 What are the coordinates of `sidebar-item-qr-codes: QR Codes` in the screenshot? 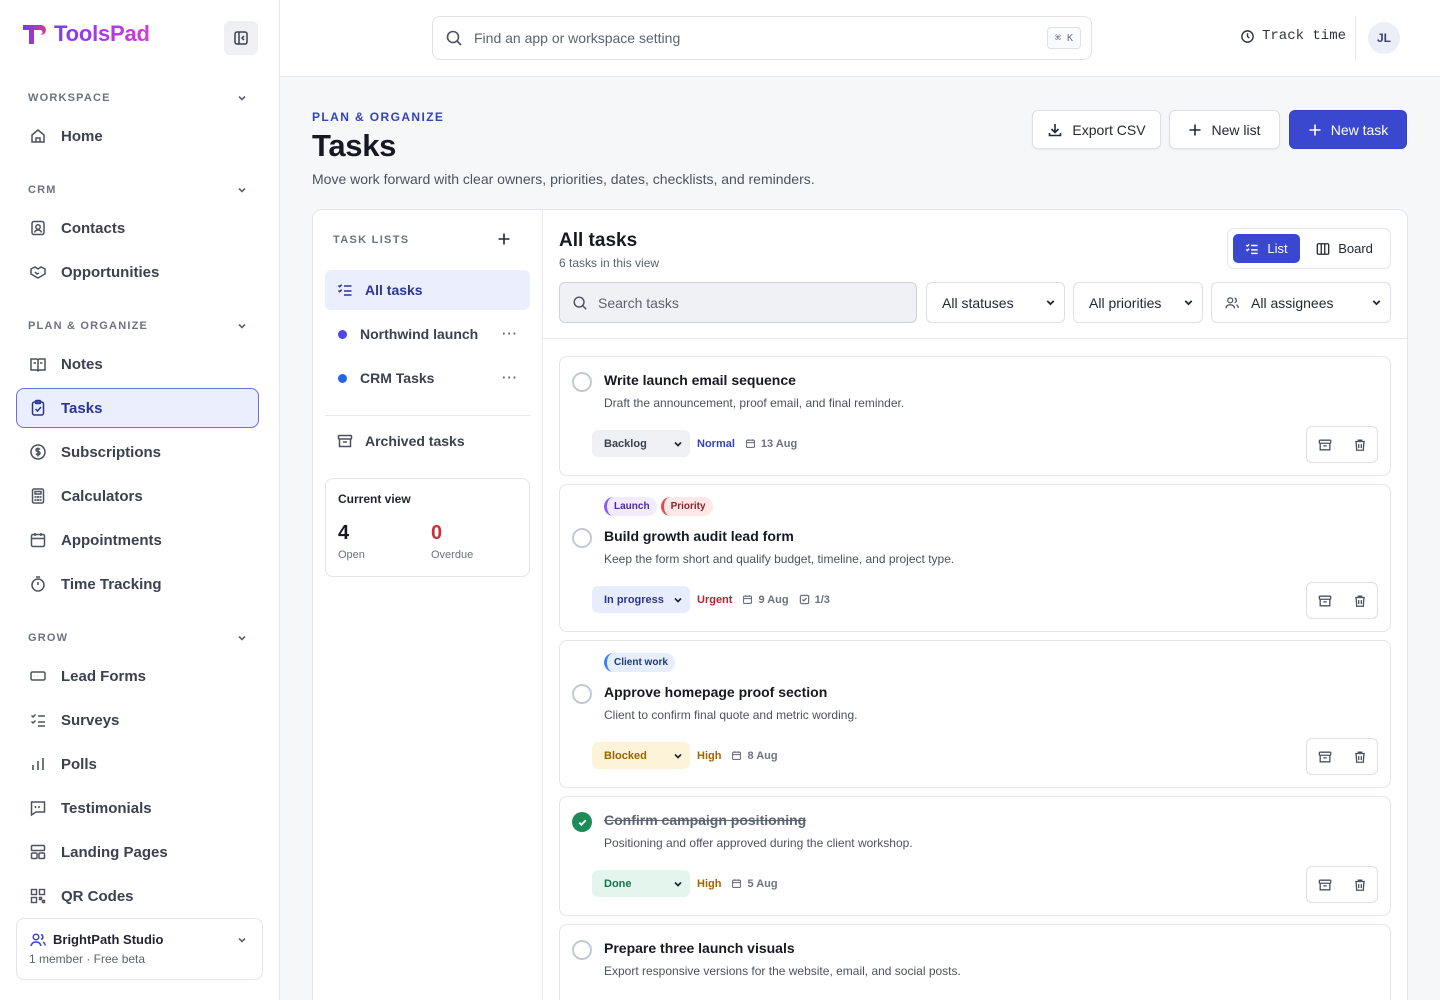 It's located at (137, 896).